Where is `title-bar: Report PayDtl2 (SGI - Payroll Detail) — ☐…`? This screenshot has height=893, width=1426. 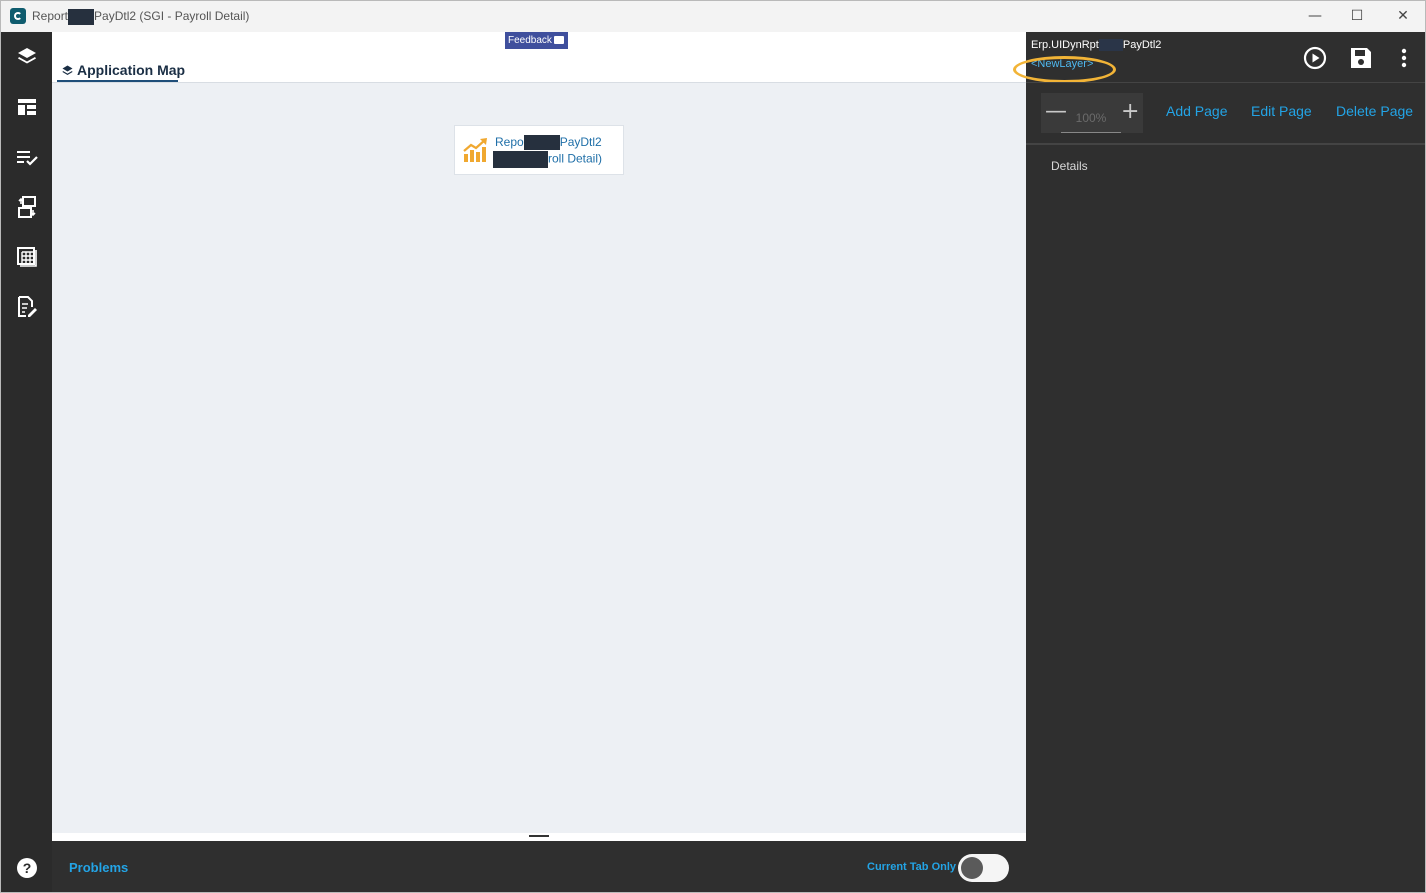
title-bar: Report PayDtl2 (SGI - Payroll Detail) — ☐… is located at coordinates (713, 16).